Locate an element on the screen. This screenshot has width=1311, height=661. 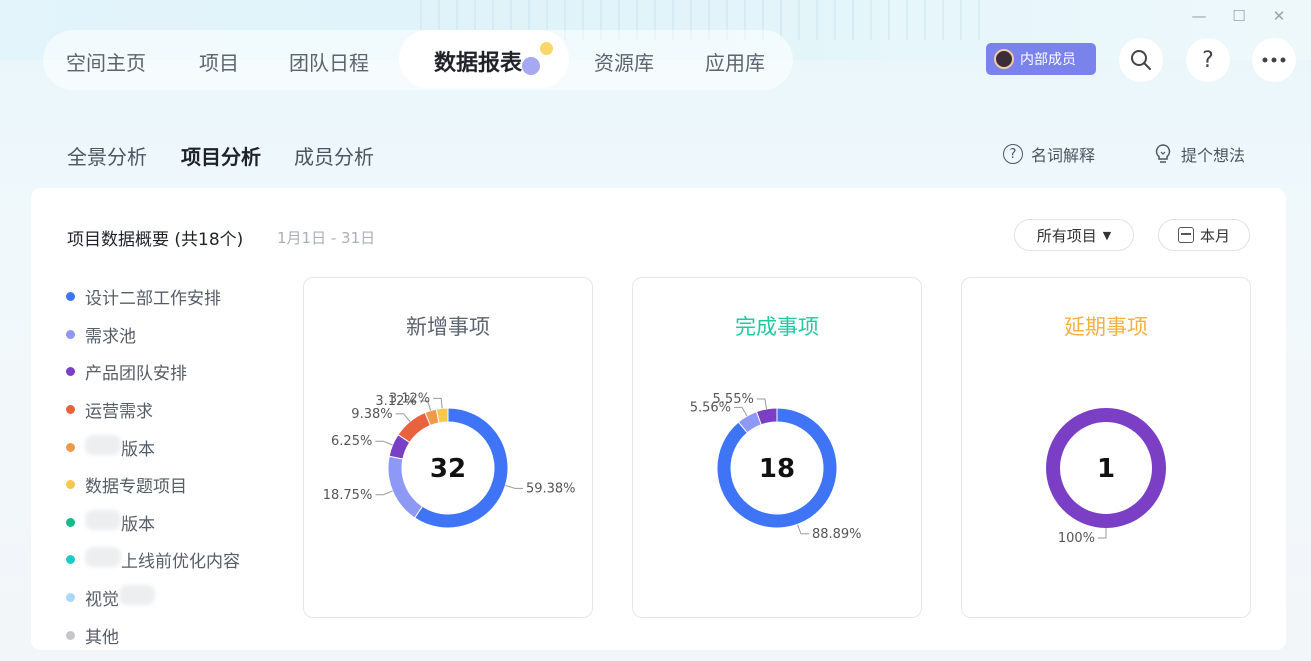
donut-total: 18 is located at coordinates (777, 469).